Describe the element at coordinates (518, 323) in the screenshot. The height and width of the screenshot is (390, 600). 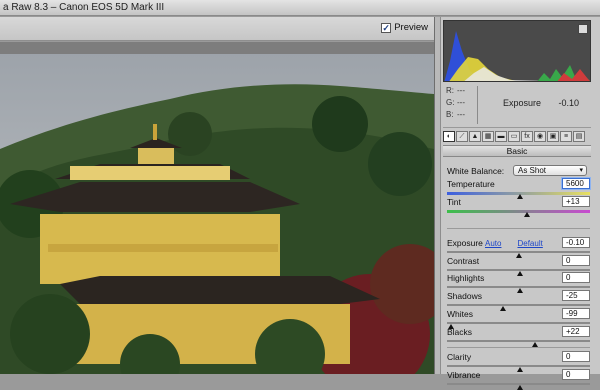
I see `whites-slider-track` at that location.